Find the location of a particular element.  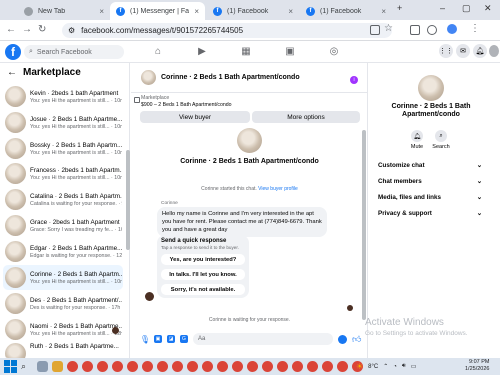

quick-reply-yes: Yes, are you interested? is located at coordinates (203, 259).